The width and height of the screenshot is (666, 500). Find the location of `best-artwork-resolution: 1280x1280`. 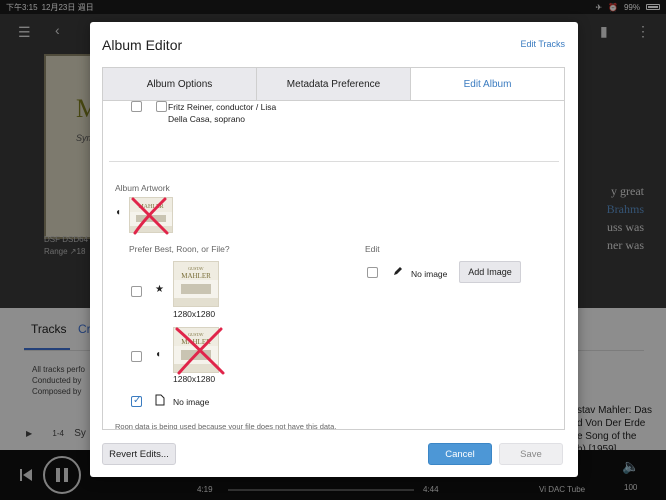

best-artwork-resolution: 1280x1280 is located at coordinates (194, 314).